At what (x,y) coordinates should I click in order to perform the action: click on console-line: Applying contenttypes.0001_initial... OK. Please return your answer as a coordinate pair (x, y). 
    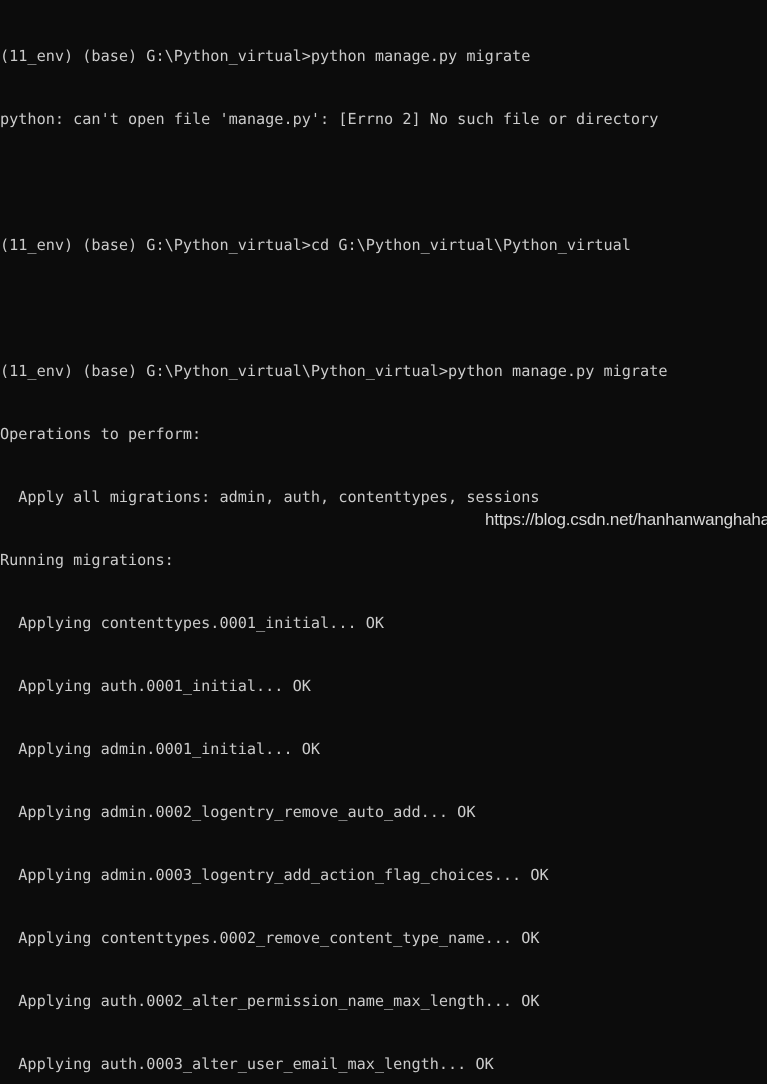
    Looking at the image, I should click on (192, 623).